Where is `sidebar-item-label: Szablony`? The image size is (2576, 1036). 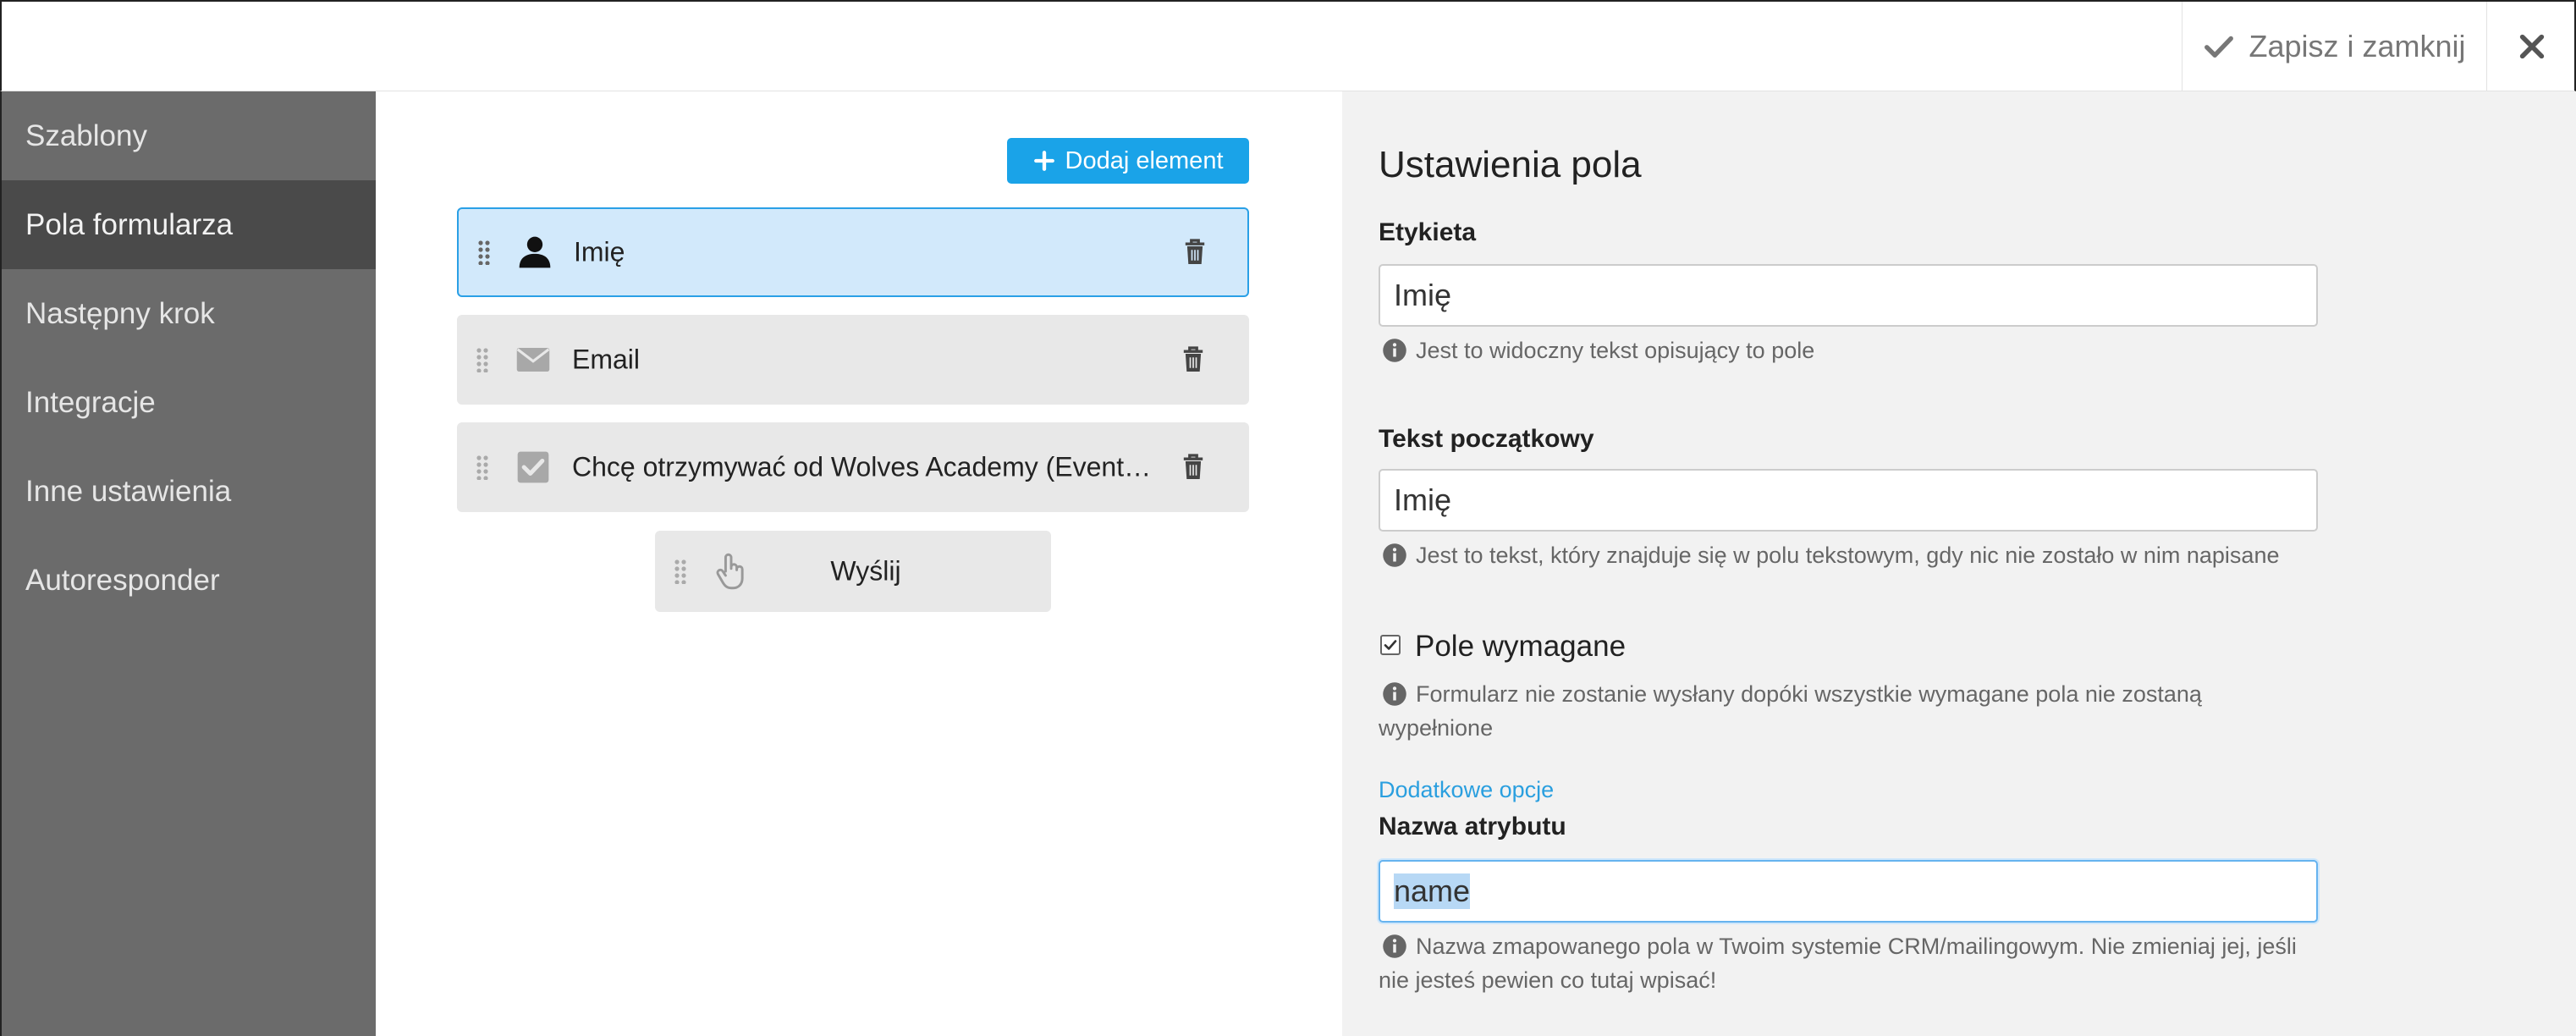 sidebar-item-label: Szablony is located at coordinates (86, 135).